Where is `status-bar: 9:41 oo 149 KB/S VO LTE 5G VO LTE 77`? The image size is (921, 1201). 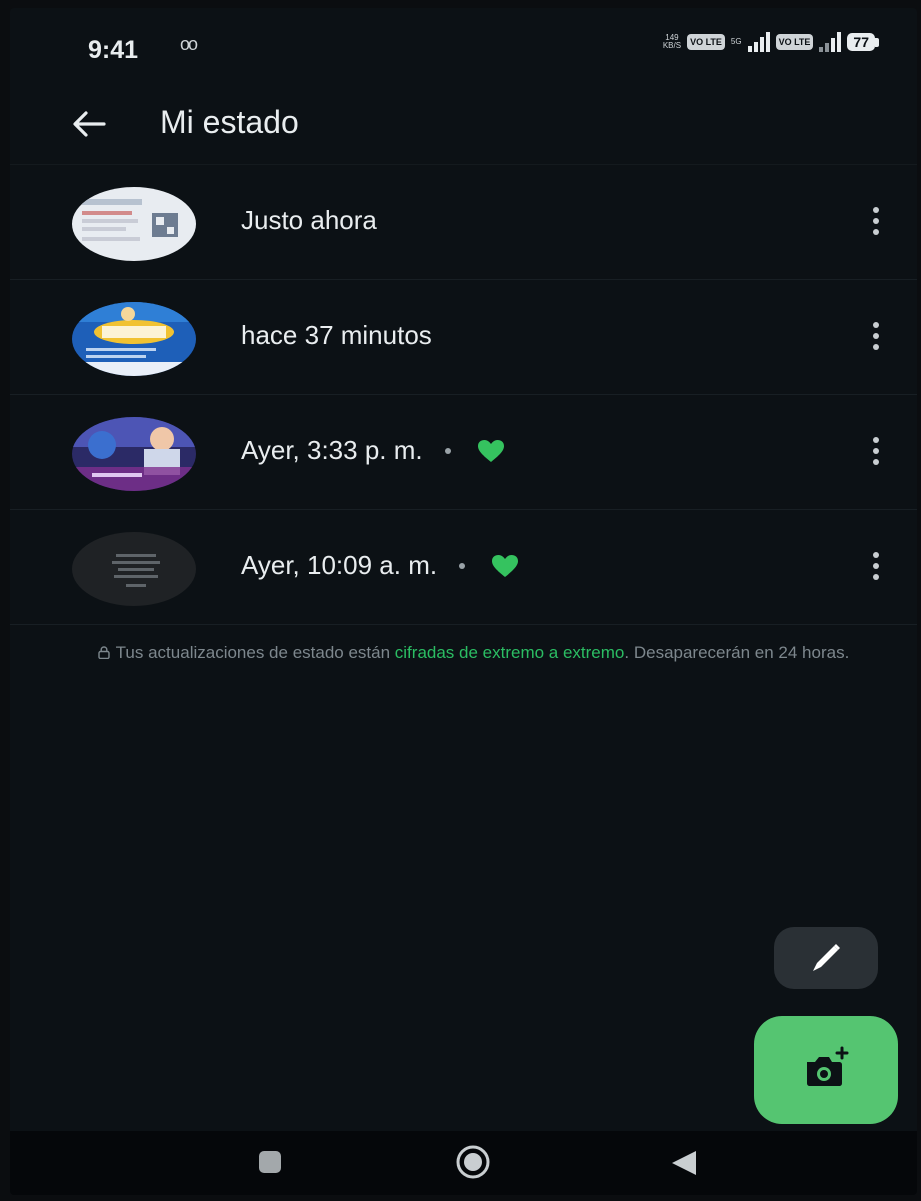 status-bar: 9:41 oo 149 KB/S VO LTE 5G VO LTE 77 is located at coordinates (463, 46).